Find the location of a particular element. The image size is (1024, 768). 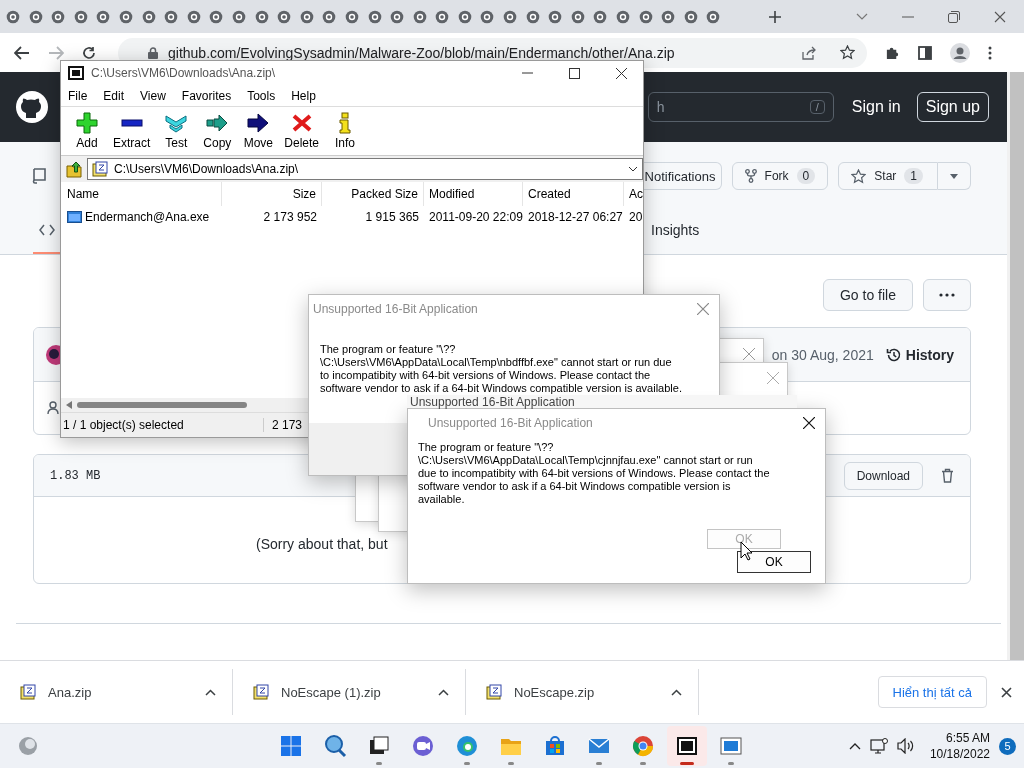

shortcut-key: / is located at coordinates (817, 107).